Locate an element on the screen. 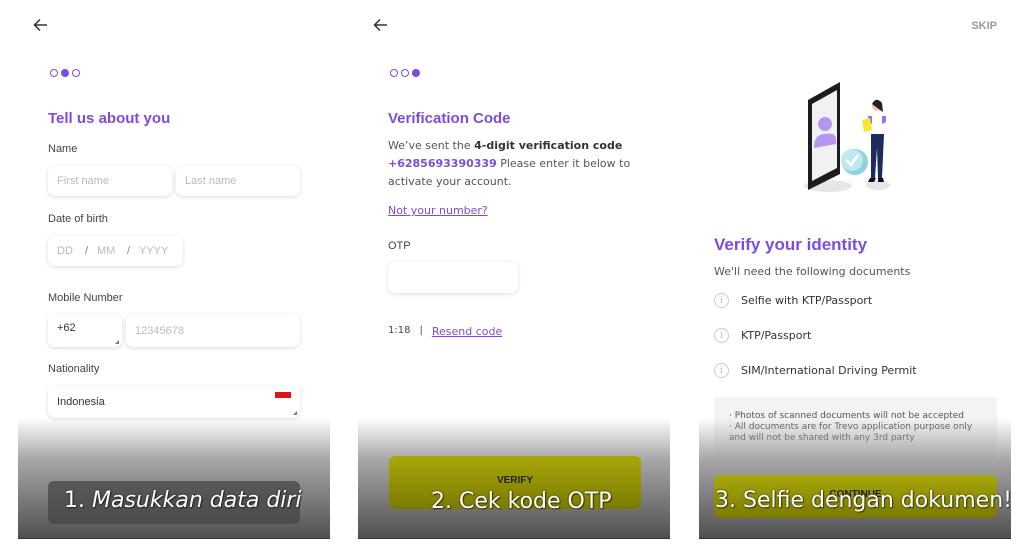 The width and height of the screenshot is (1024, 547). document-item: i Selfie with KTP/Passport is located at coordinates (793, 300).